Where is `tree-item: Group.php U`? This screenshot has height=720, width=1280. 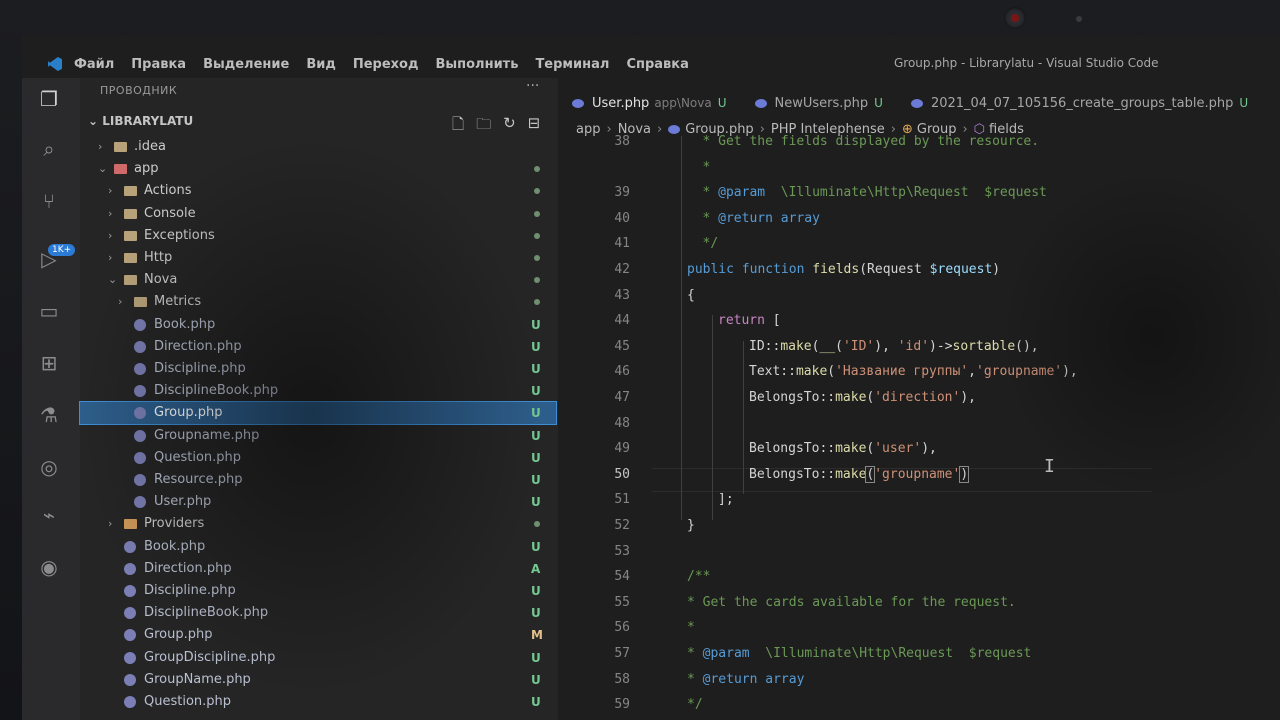 tree-item: Group.php U is located at coordinates (318, 413).